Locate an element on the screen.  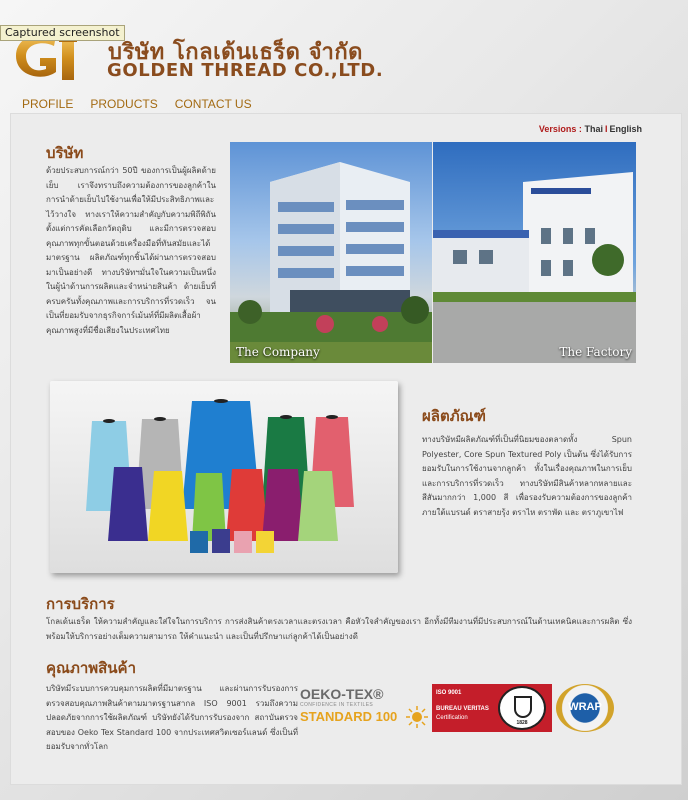
factory-photo-caption: The Factory is located at coordinates (595, 352).